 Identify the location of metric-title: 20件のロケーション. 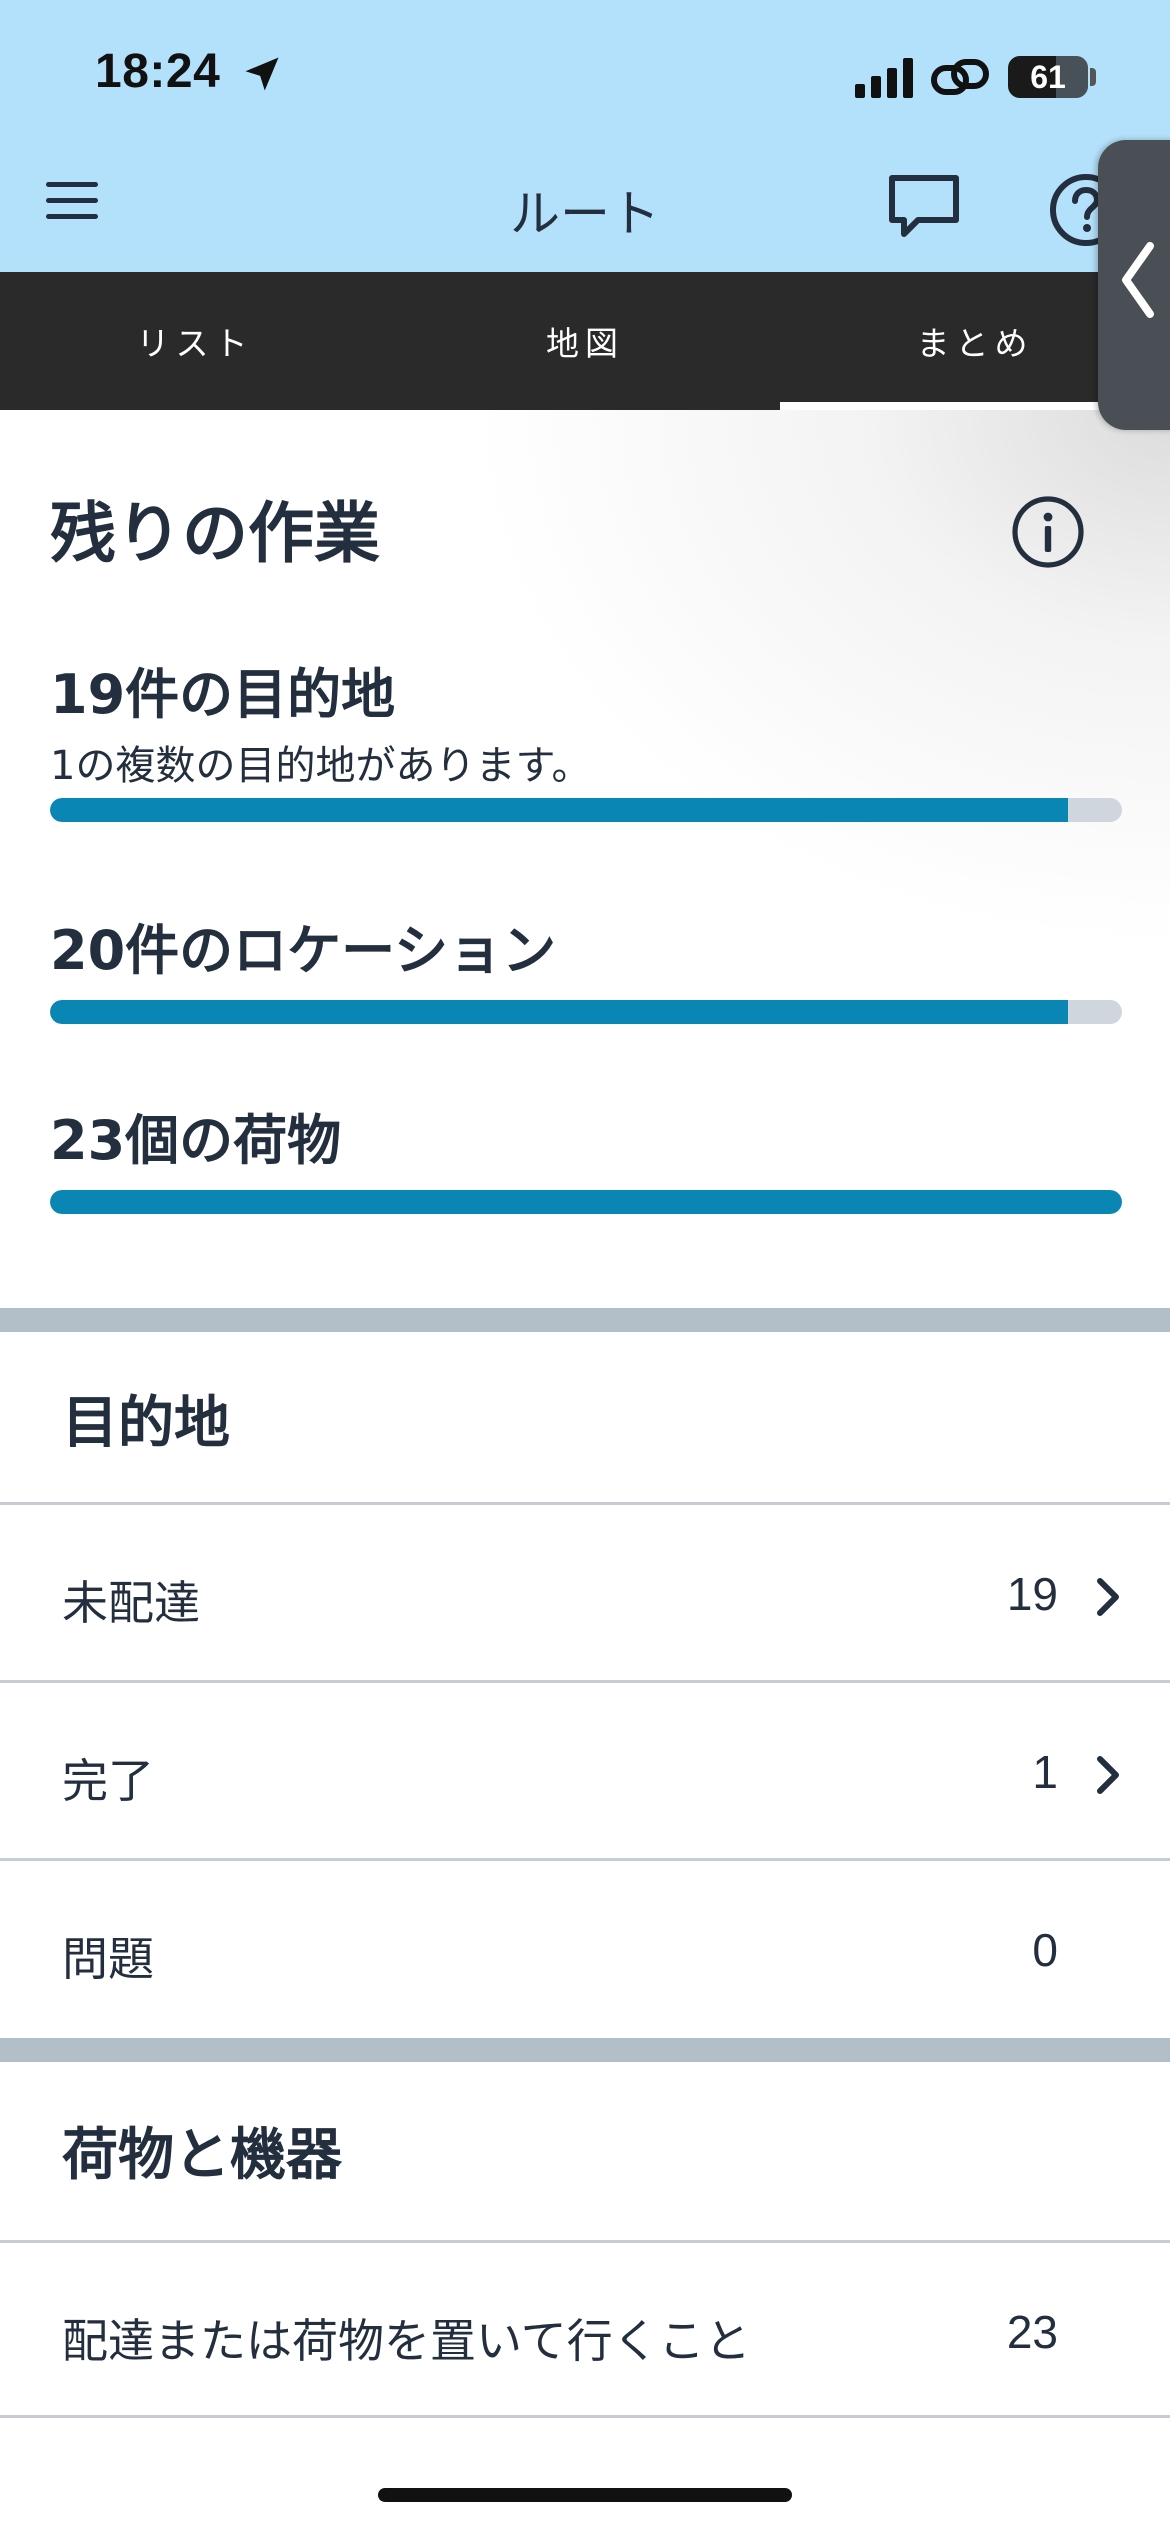
(303, 950).